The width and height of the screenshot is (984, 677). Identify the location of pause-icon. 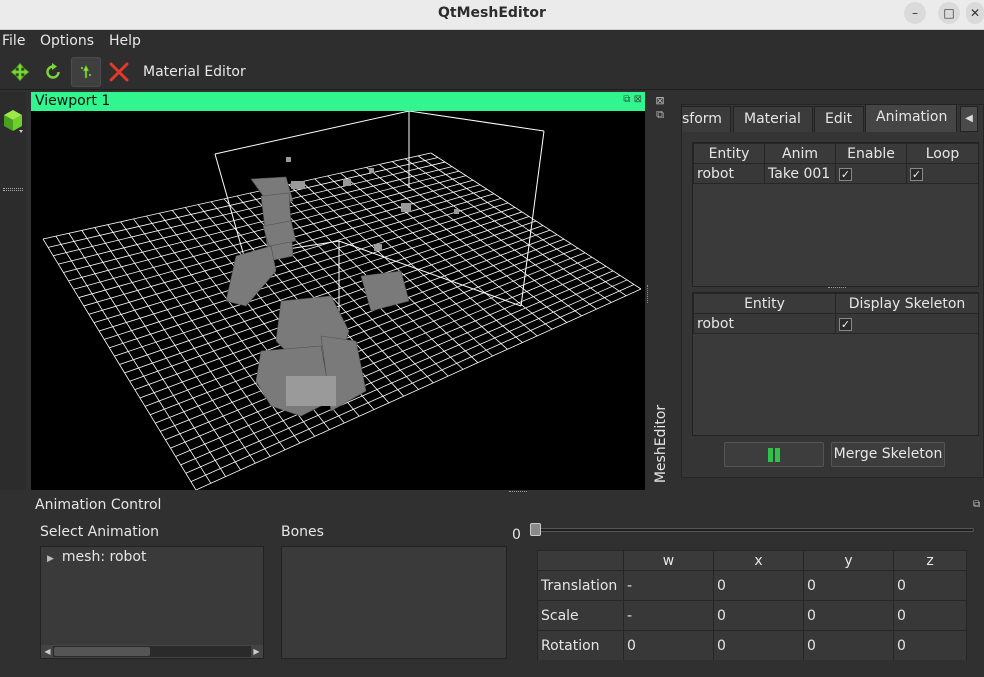
(774, 455).